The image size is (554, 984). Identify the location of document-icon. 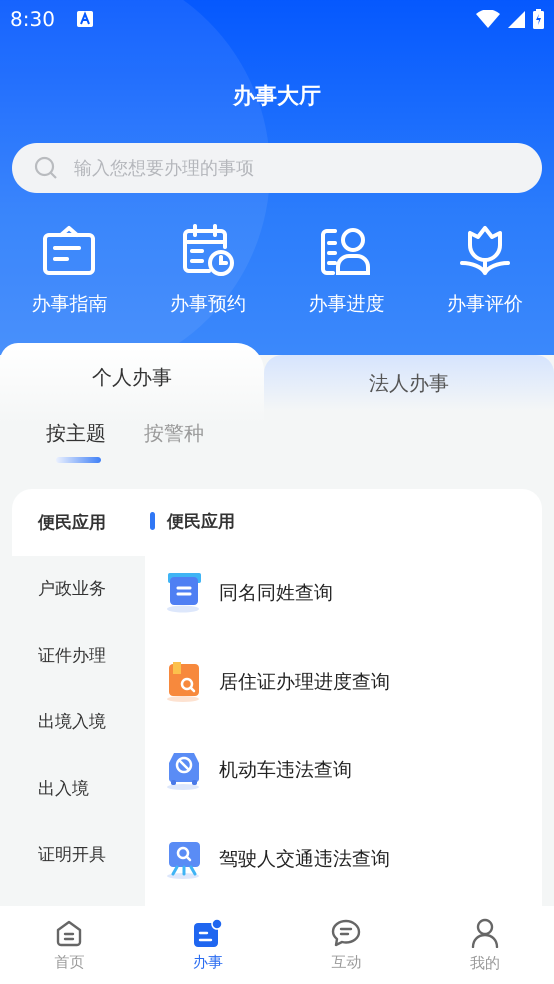
(184, 593).